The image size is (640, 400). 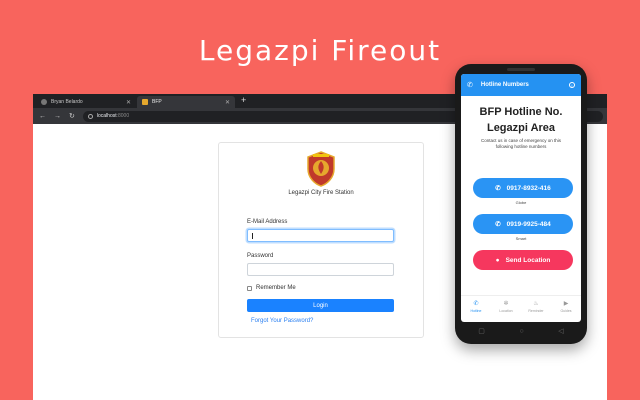 I want to click on github-icon, so click(x=44, y=102).